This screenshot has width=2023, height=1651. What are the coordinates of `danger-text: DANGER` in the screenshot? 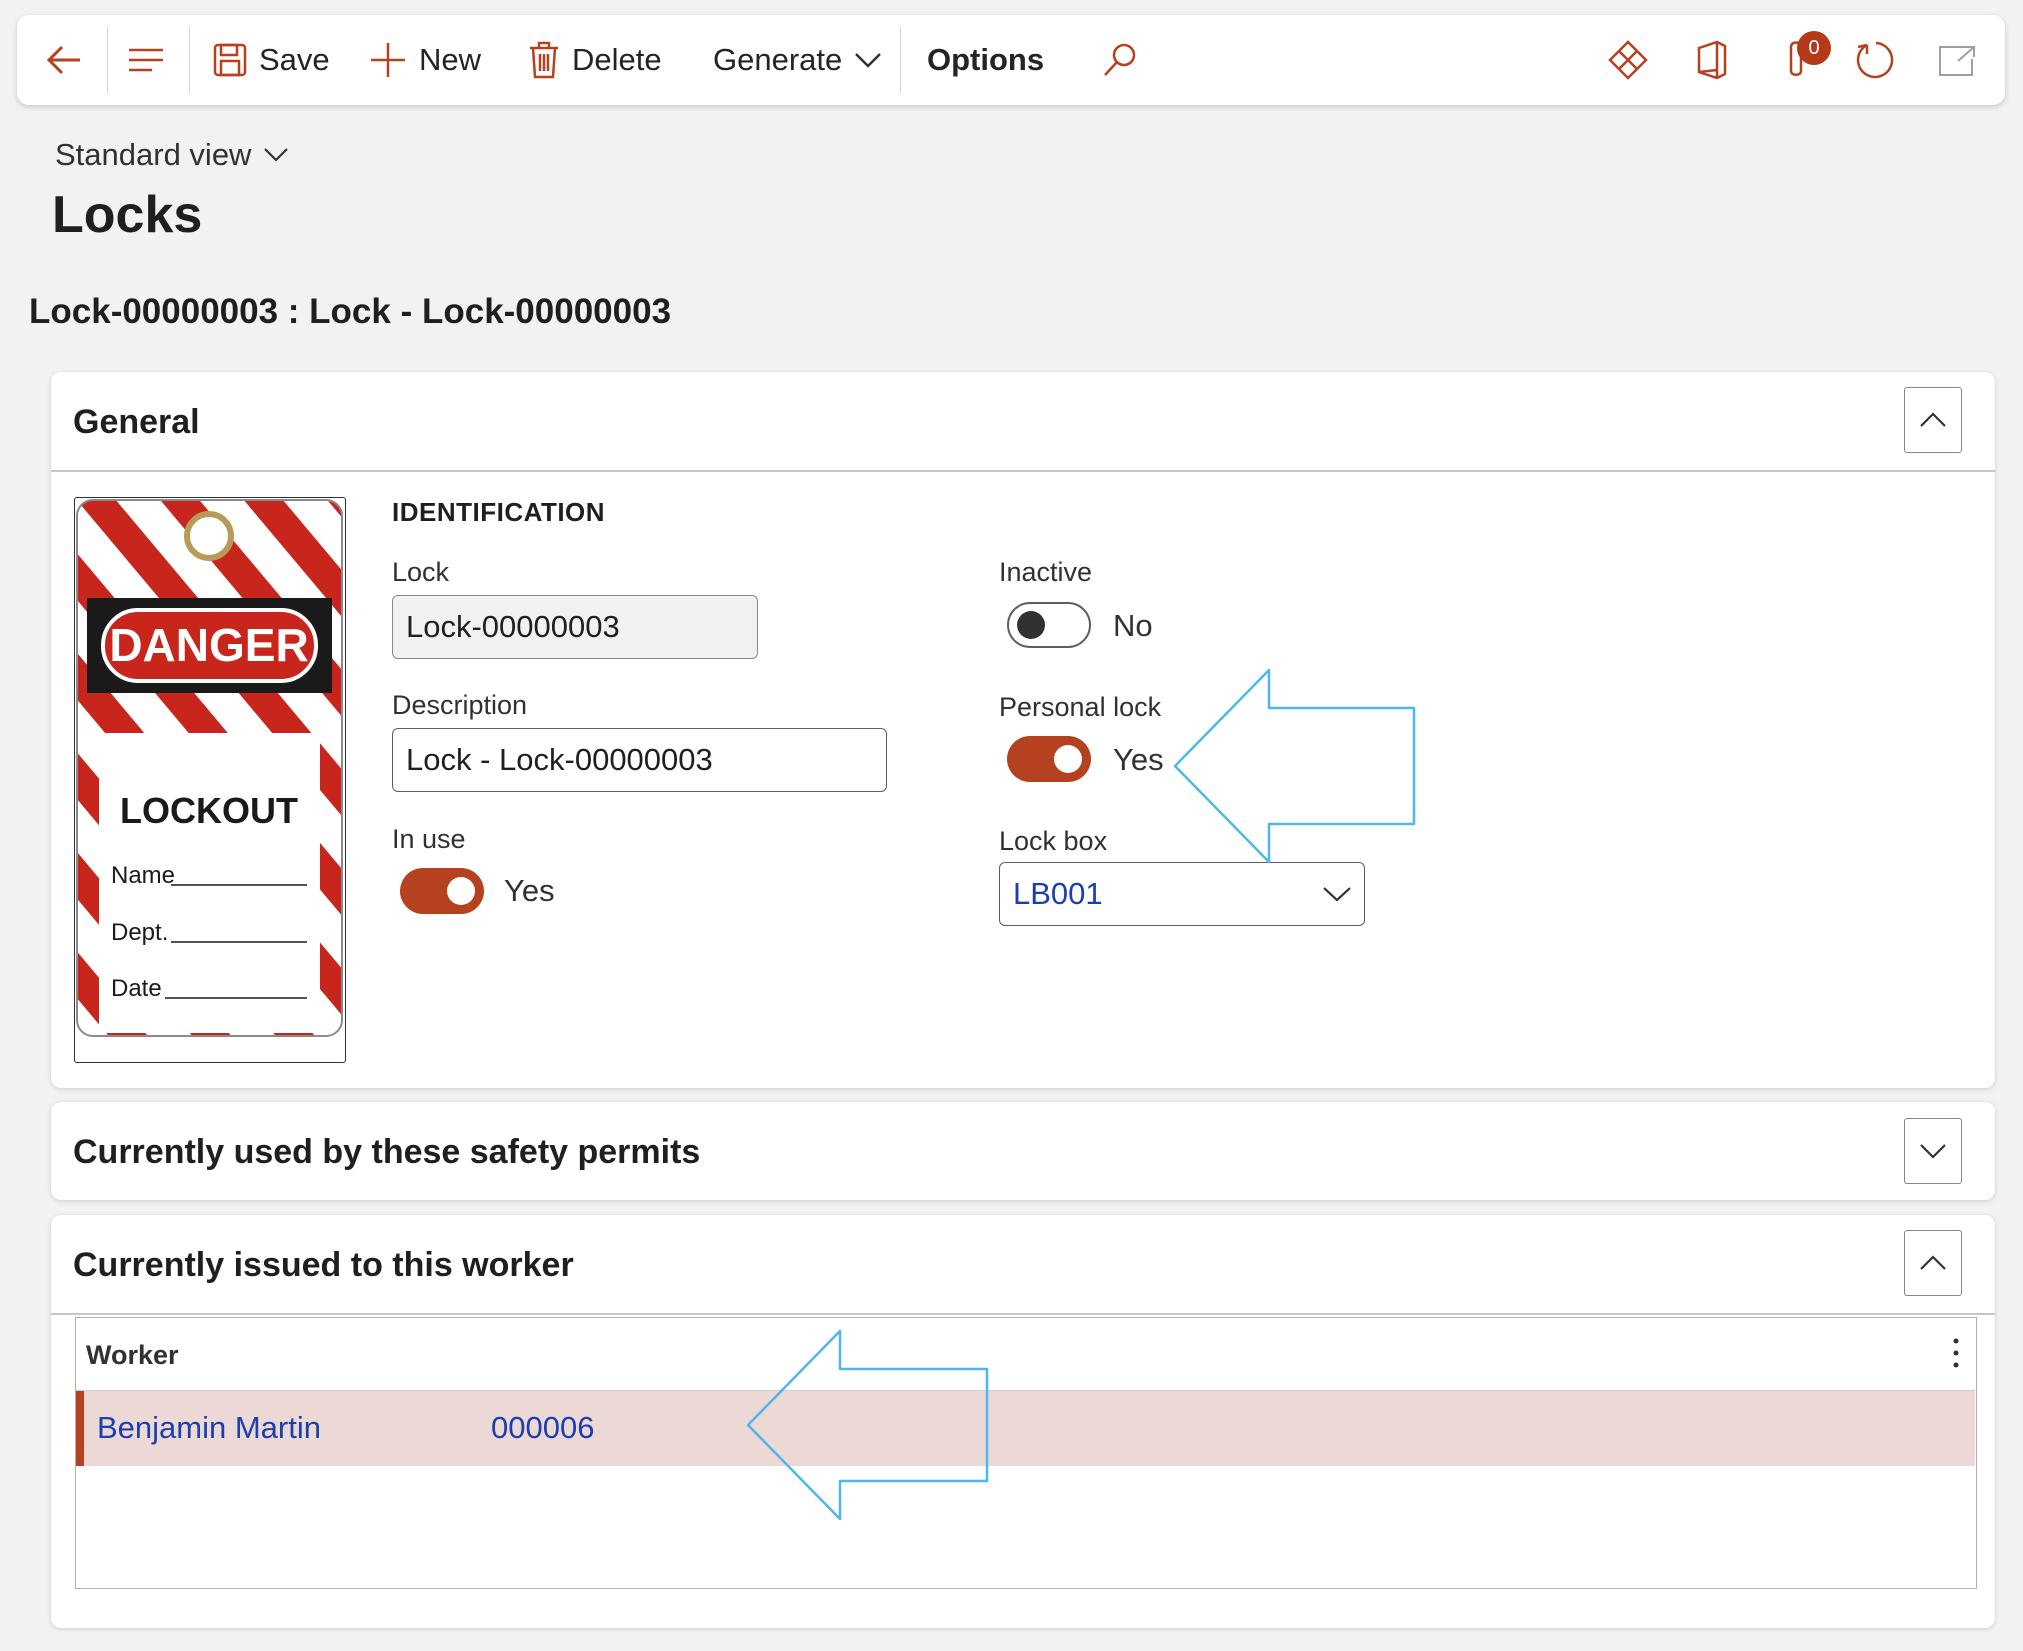 It's located at (208, 645).